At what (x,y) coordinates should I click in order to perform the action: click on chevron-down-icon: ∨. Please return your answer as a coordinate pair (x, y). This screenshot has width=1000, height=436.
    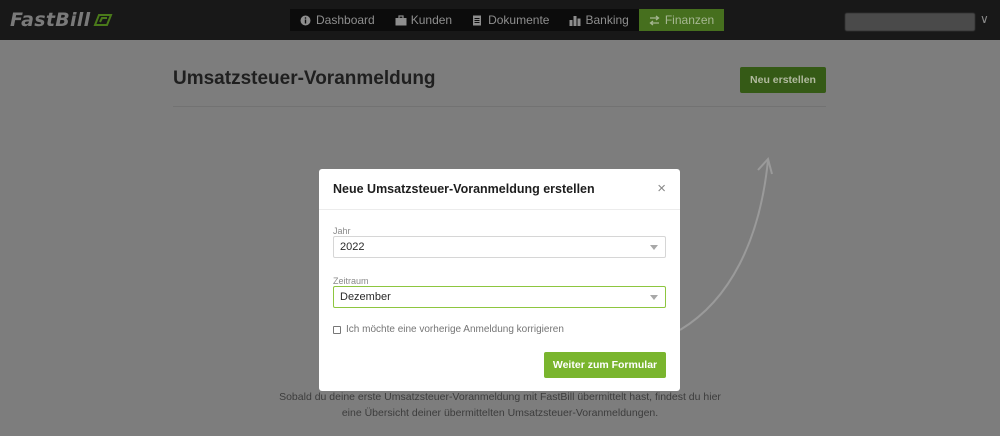
    Looking at the image, I should click on (984, 19).